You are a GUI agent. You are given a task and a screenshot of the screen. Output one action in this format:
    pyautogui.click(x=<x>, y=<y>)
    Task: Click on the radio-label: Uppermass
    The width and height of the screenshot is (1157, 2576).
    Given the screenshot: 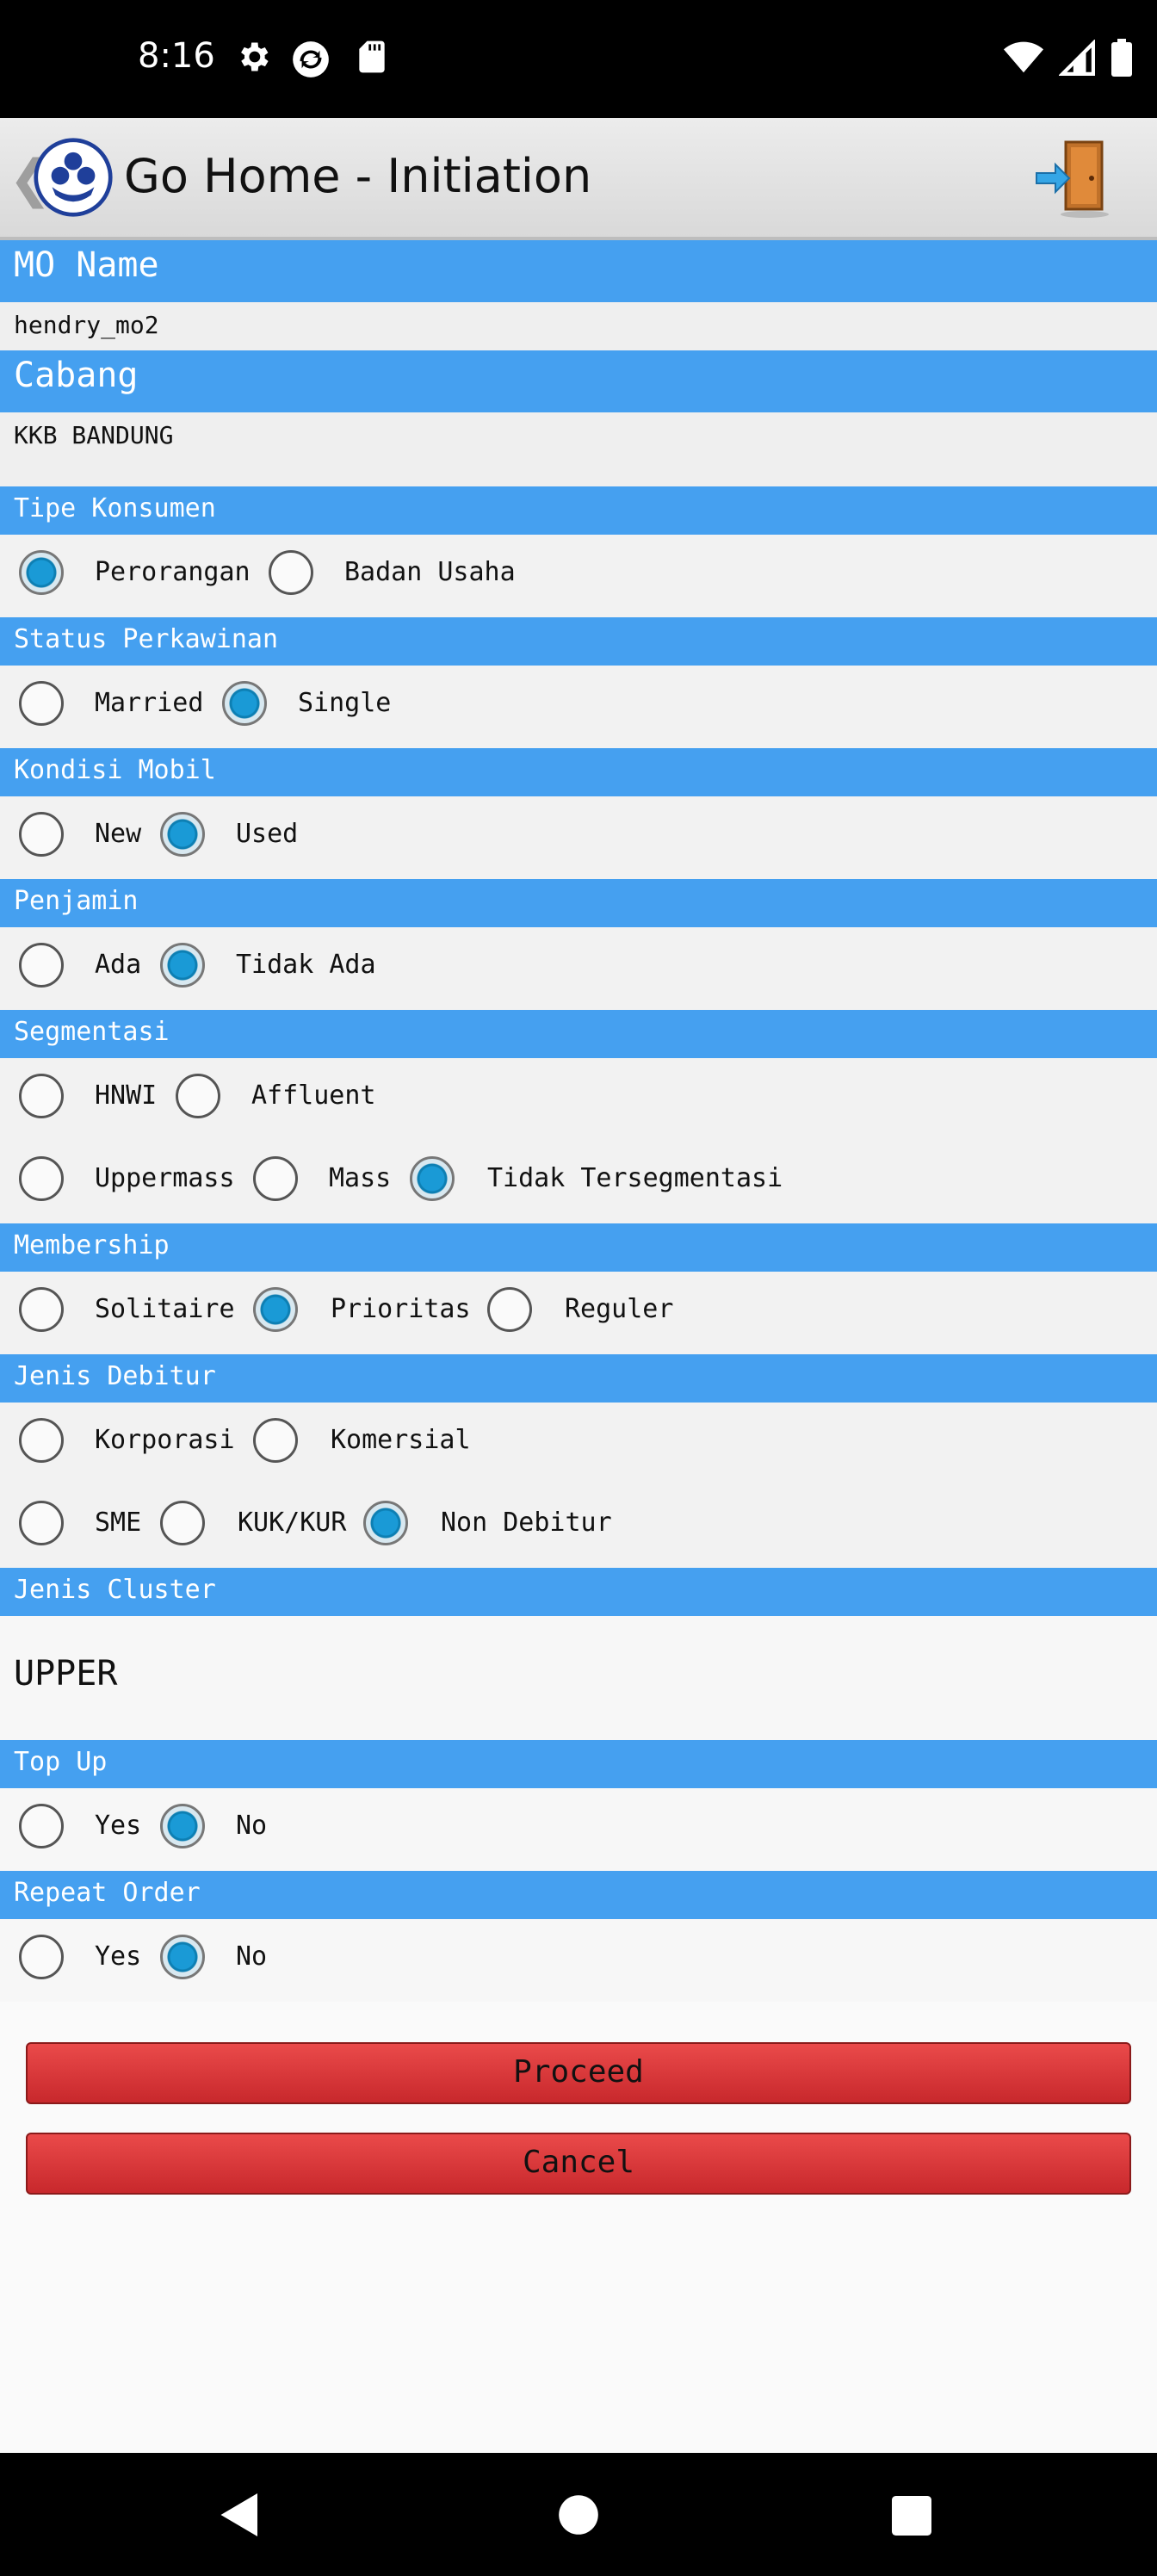 What is the action you would take?
    pyautogui.click(x=165, y=1178)
    